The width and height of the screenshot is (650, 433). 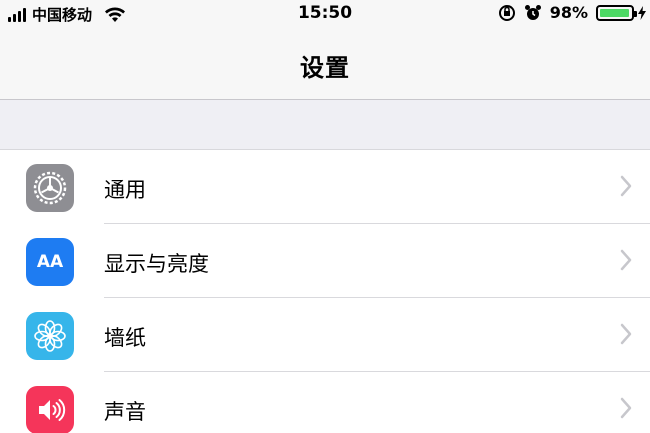 What do you see at coordinates (50, 188) in the screenshot?
I see `gear-icon` at bounding box center [50, 188].